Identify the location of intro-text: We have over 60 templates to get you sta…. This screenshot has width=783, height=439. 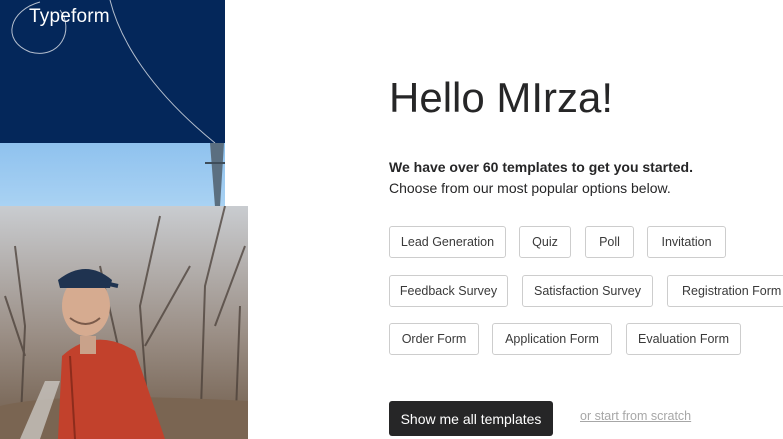
(541, 178).